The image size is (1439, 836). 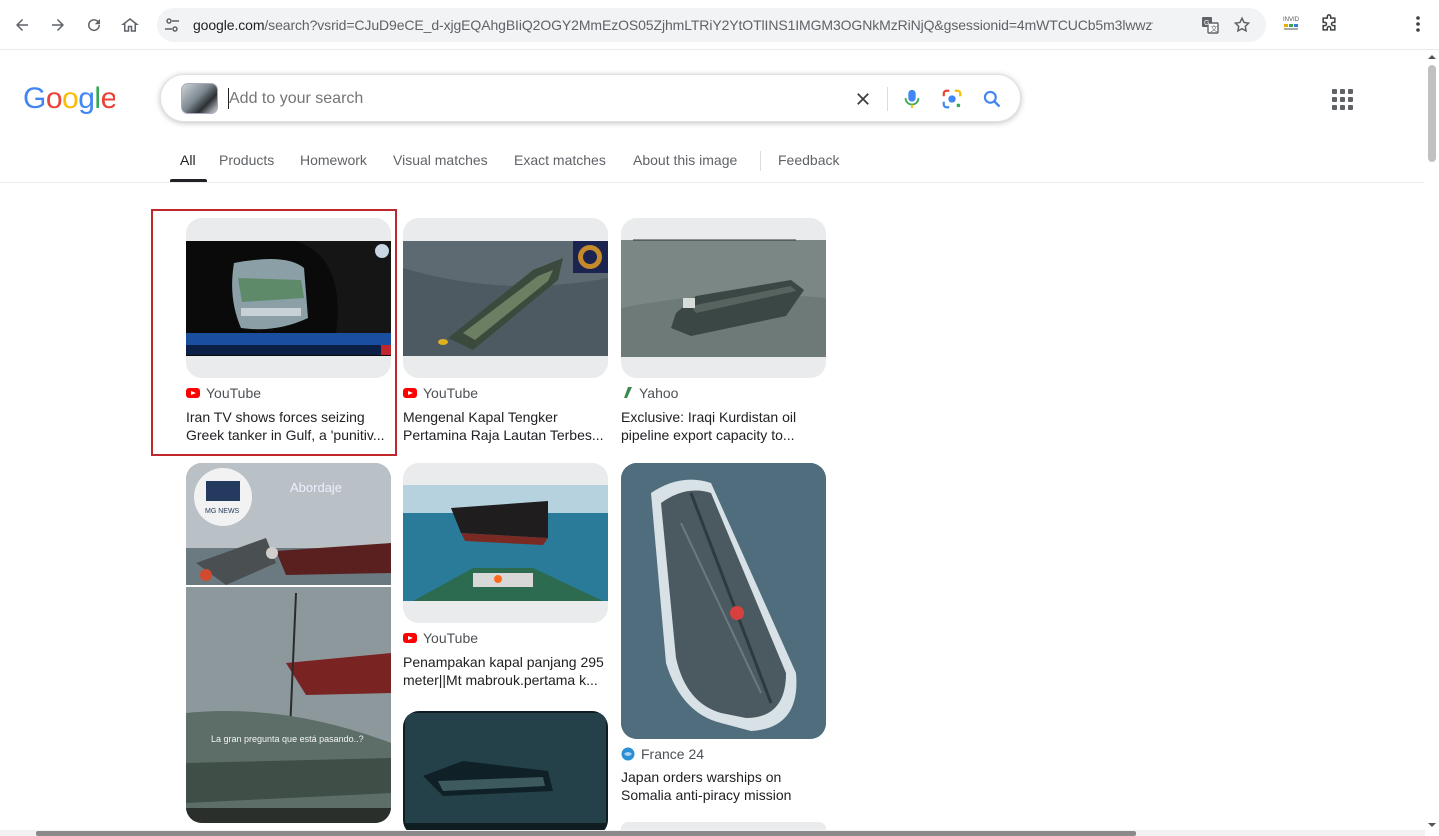 I want to click on url-host: google.com, so click(x=229, y=25).